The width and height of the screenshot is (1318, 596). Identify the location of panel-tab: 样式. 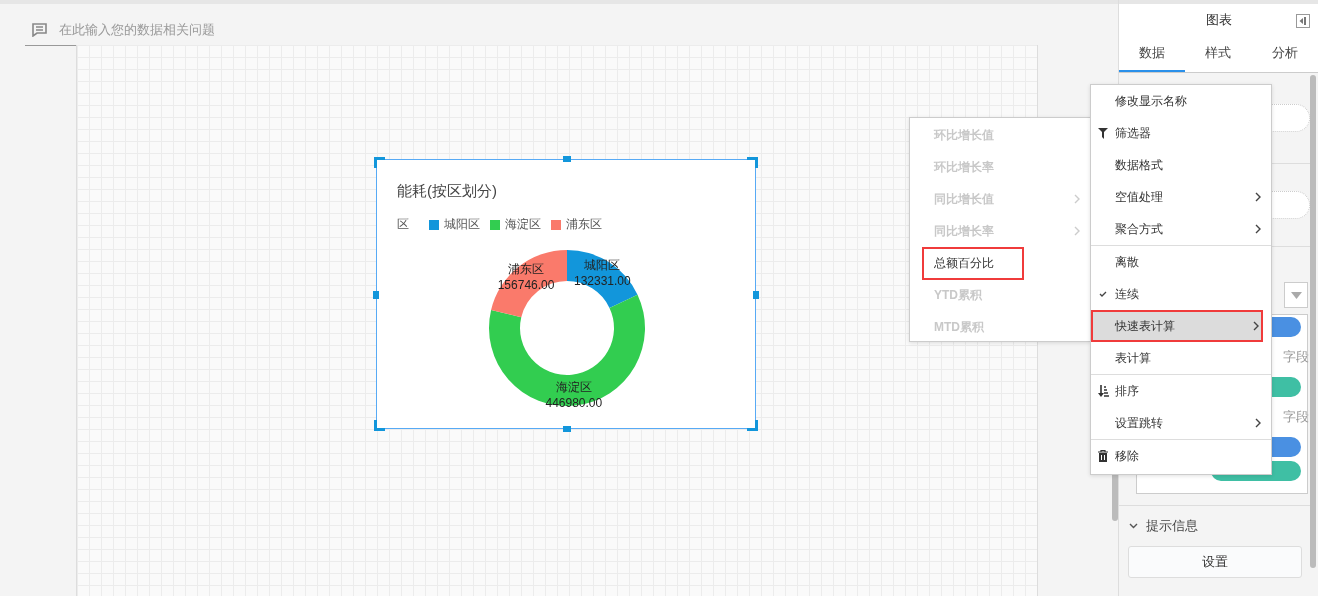
(1218, 54).